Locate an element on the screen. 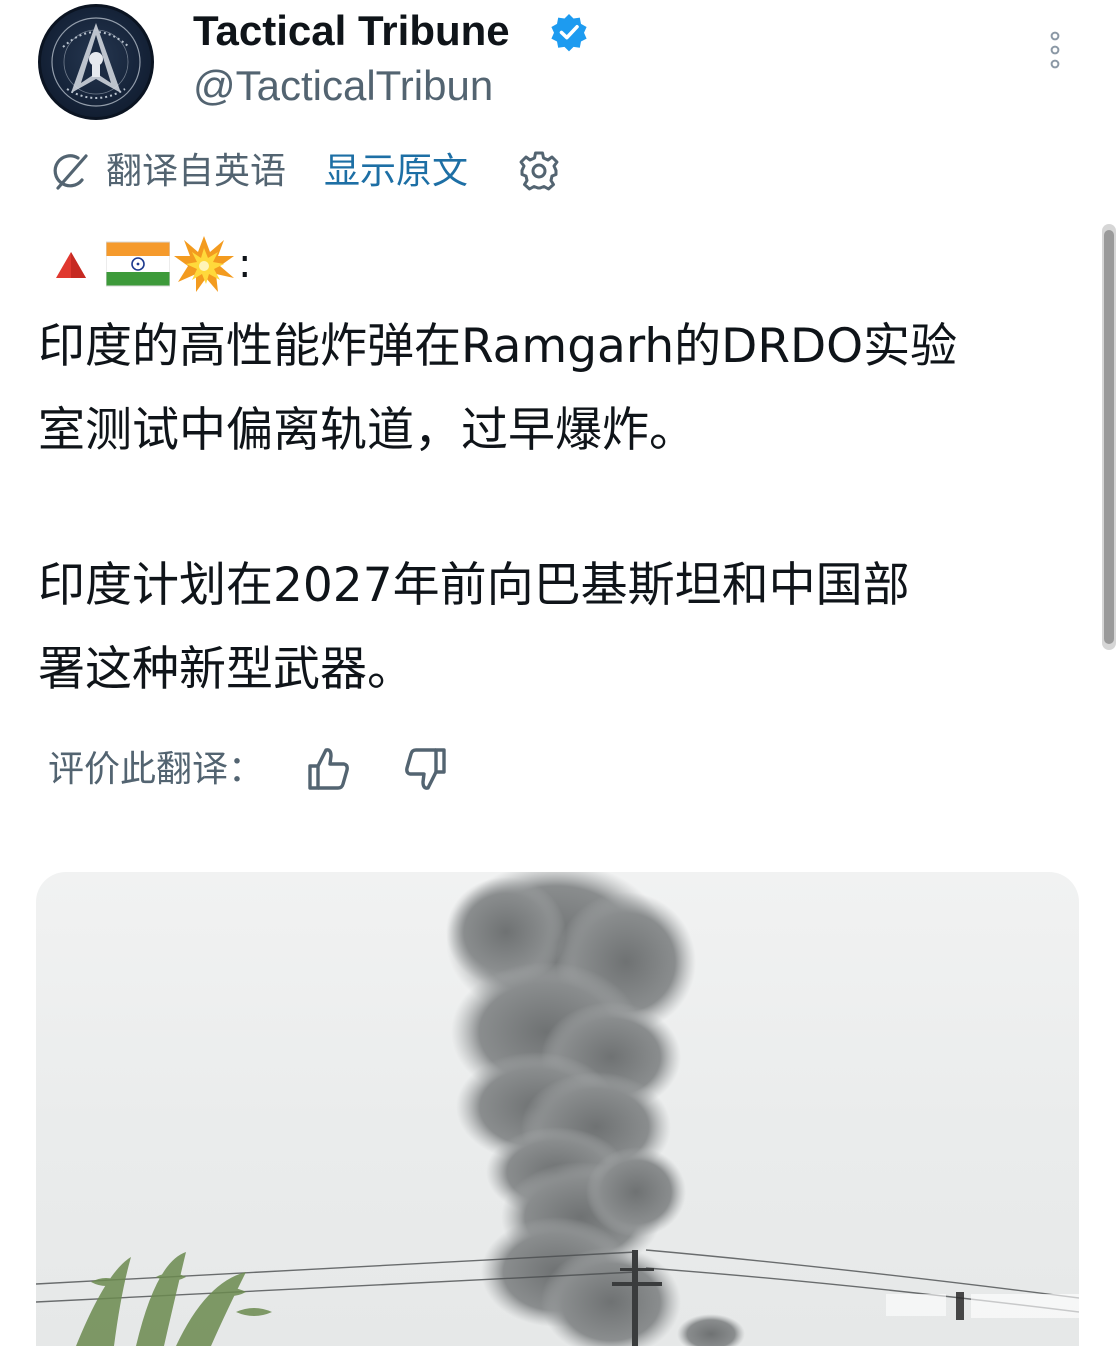  tweet-text-line: 室测试中偏离轨道，过早爆炸。 is located at coordinates (367, 430).